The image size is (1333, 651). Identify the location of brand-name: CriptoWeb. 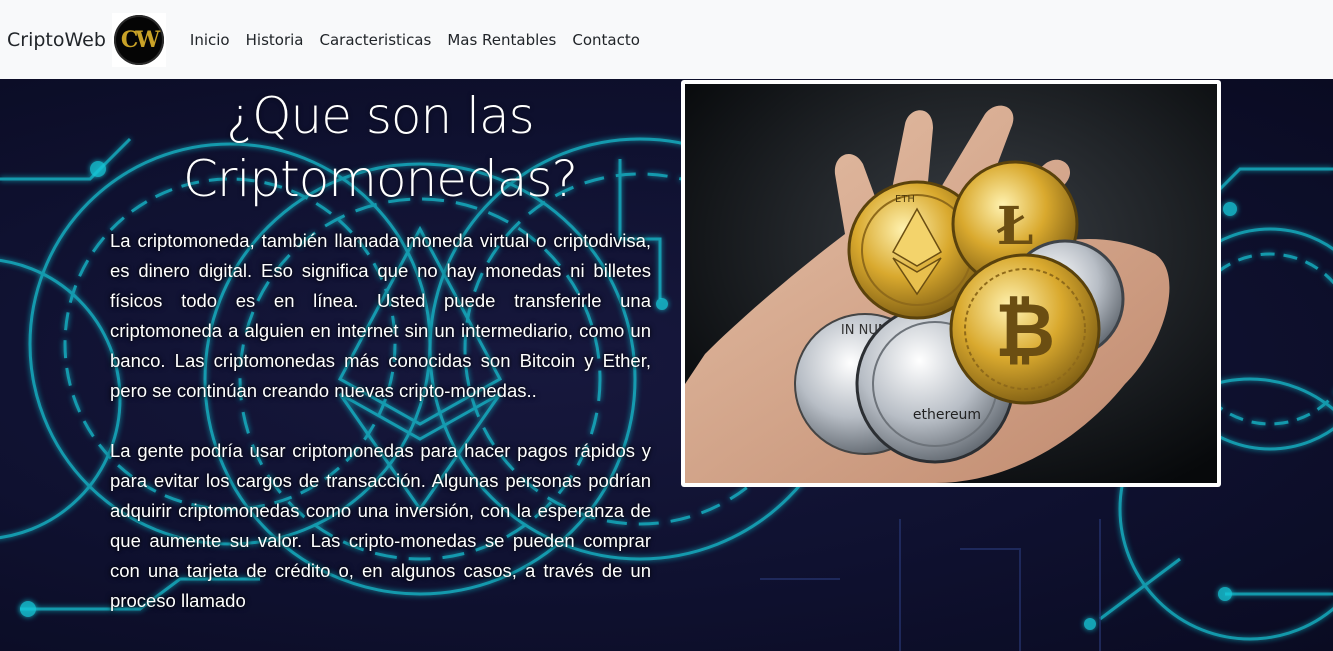
(56, 40).